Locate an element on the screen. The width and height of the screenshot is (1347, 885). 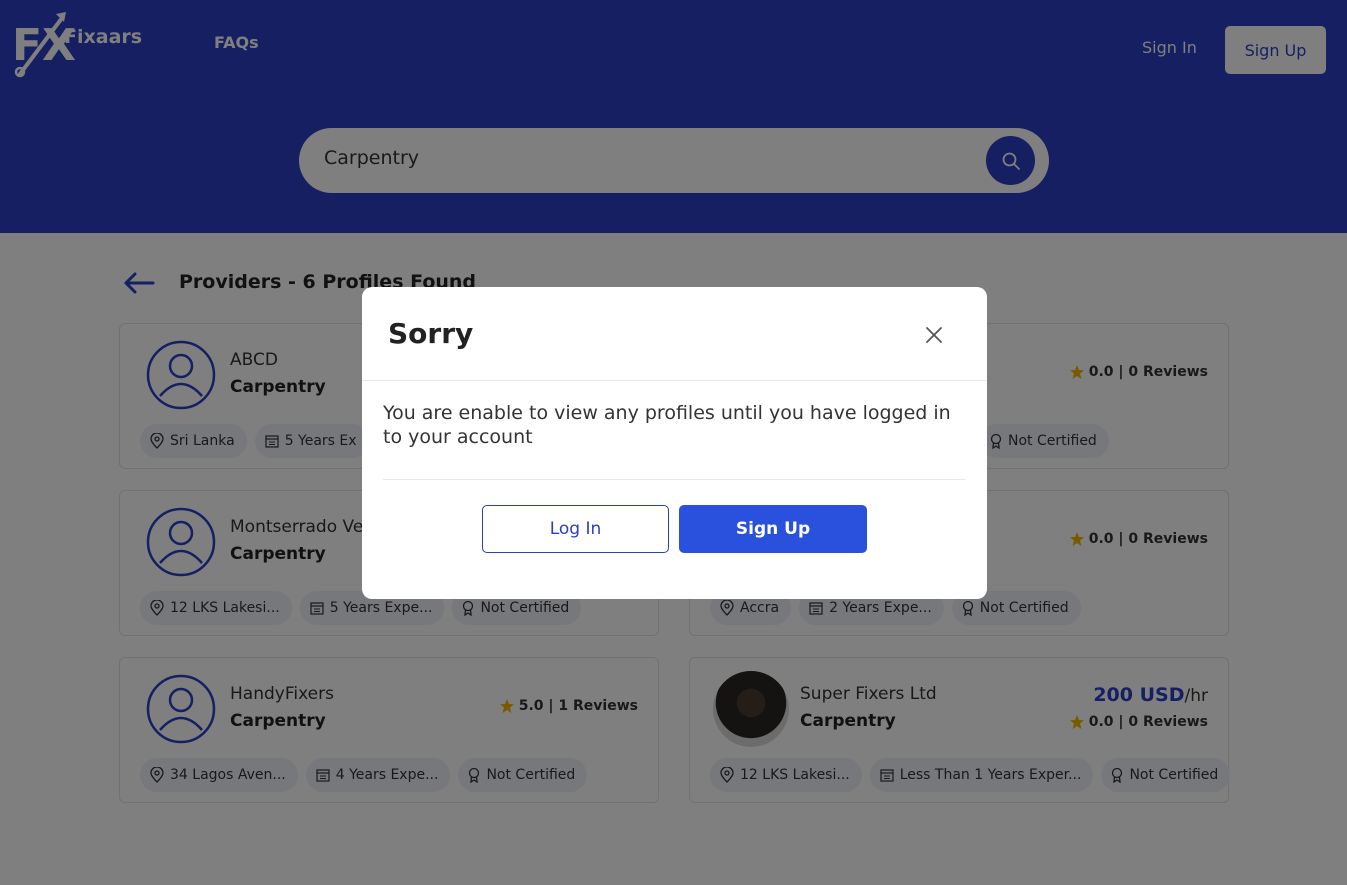
dialog-title: Sorry is located at coordinates (431, 333).